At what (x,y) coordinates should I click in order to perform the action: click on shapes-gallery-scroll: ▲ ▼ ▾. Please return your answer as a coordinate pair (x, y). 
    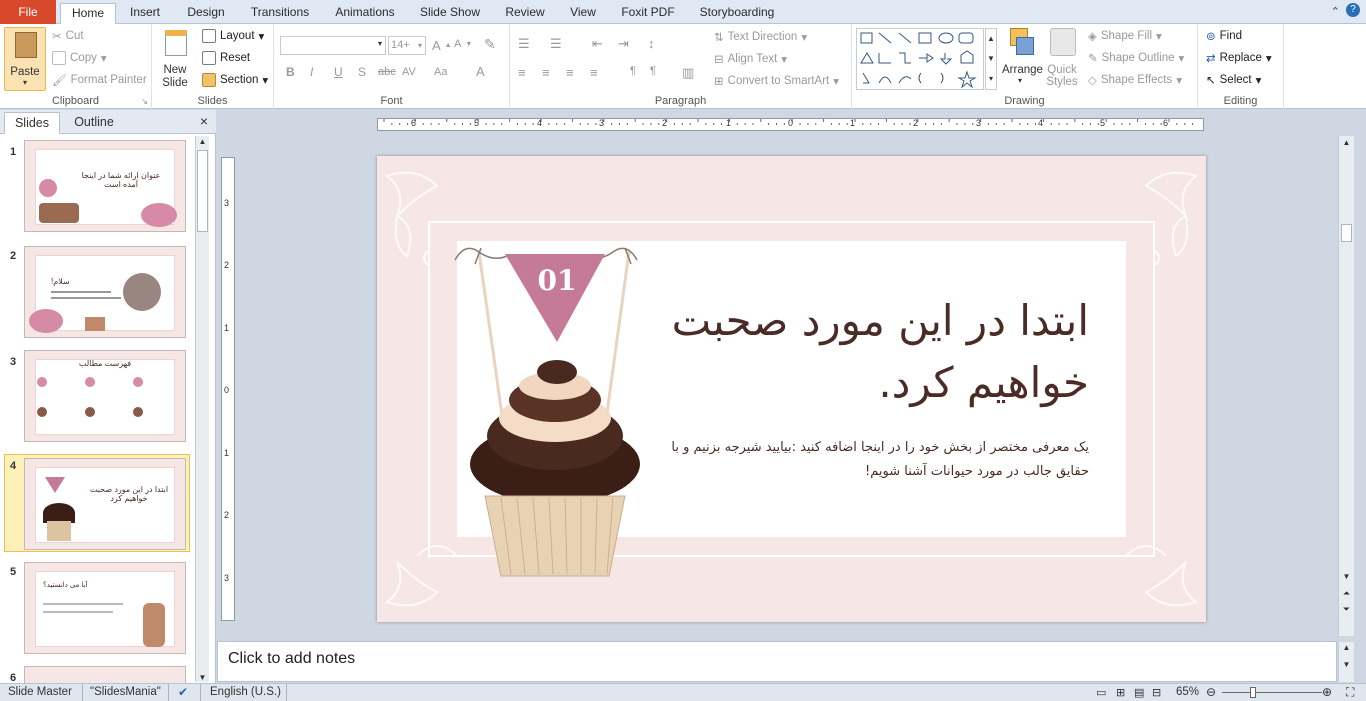
    Looking at the image, I should click on (991, 59).